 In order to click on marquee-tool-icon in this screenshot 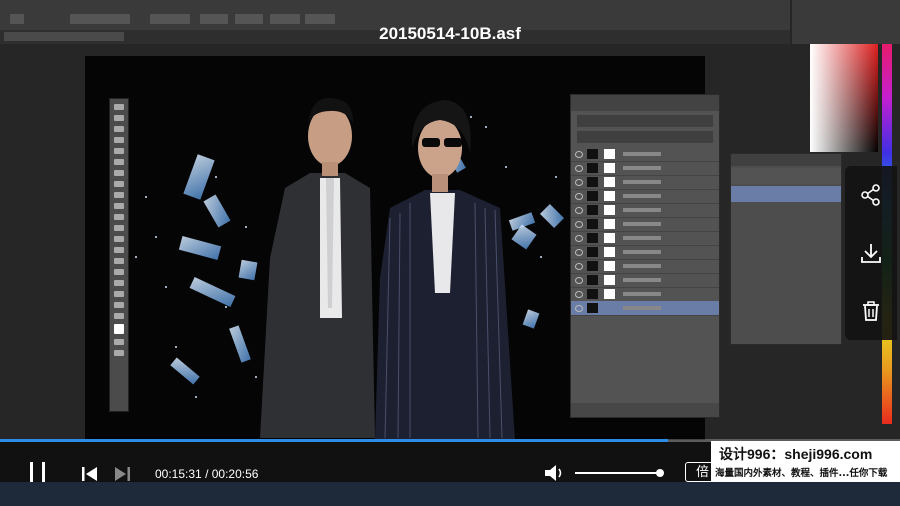, I will do `click(119, 118)`.